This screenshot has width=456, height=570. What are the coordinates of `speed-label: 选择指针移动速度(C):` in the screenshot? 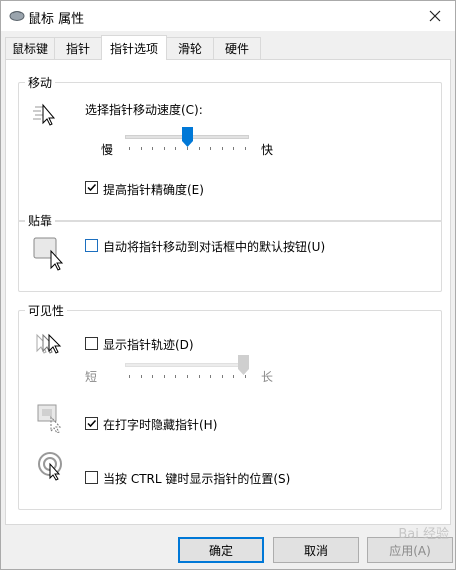 It's located at (144, 110).